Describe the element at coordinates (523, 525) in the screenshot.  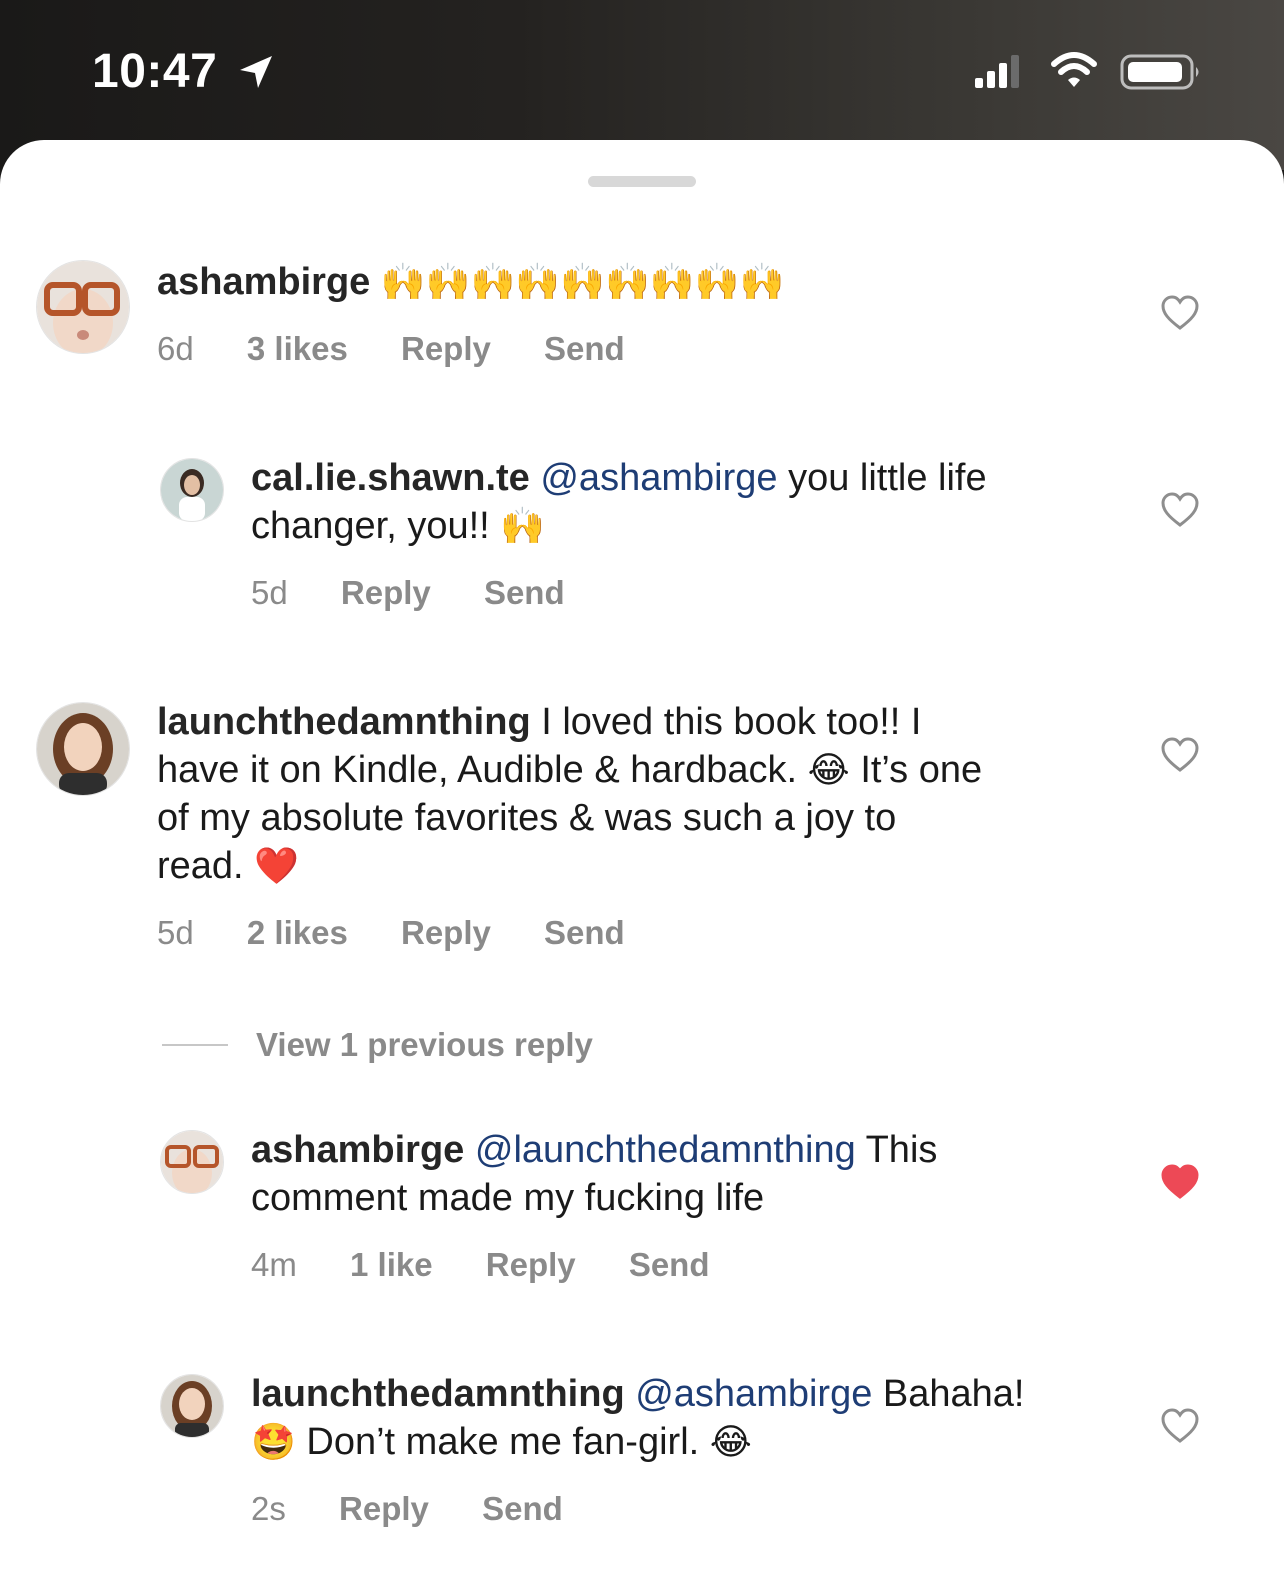
I see `comment-emoji: 🙌` at that location.